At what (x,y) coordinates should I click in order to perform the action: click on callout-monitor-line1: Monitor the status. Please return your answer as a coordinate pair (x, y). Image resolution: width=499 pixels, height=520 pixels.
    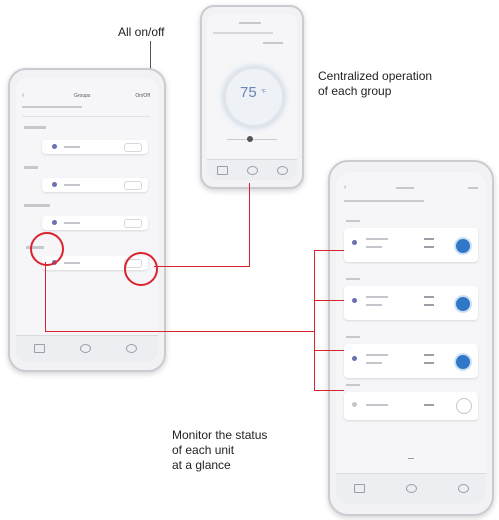
    Looking at the image, I should click on (220, 435).